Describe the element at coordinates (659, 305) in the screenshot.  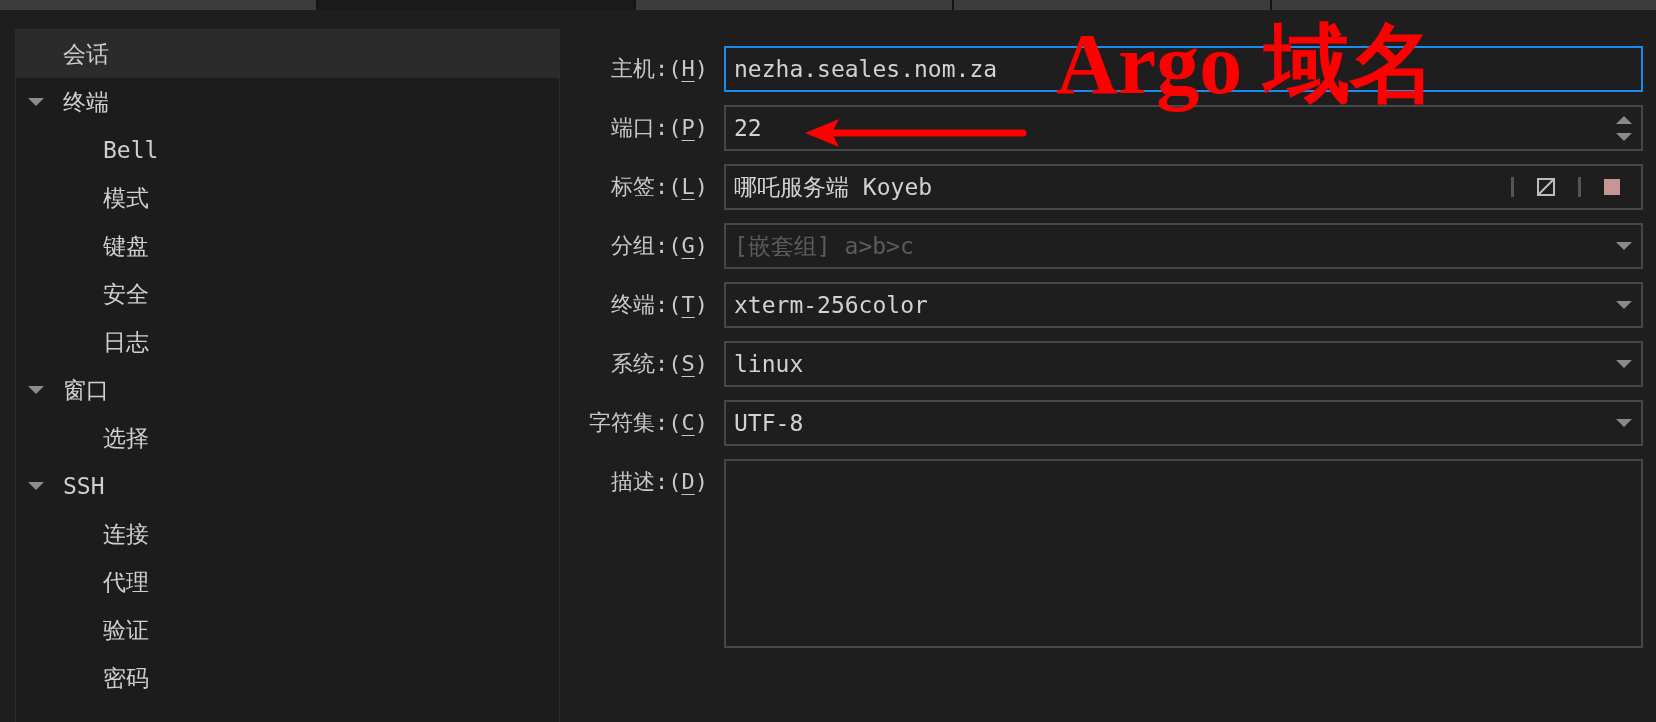
I see `field-label: 终端:(T)` at that location.